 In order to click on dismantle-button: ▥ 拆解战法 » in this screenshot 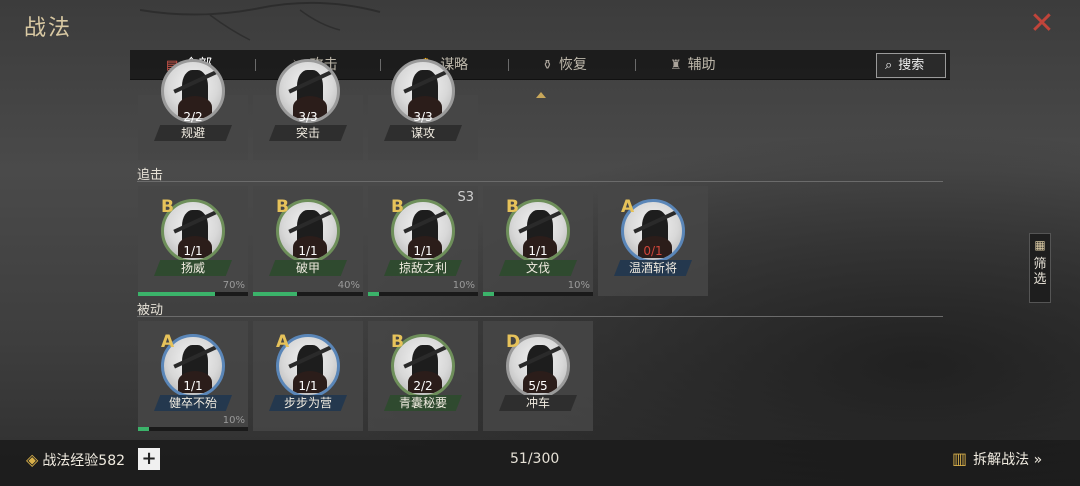, I will do `click(997, 459)`.